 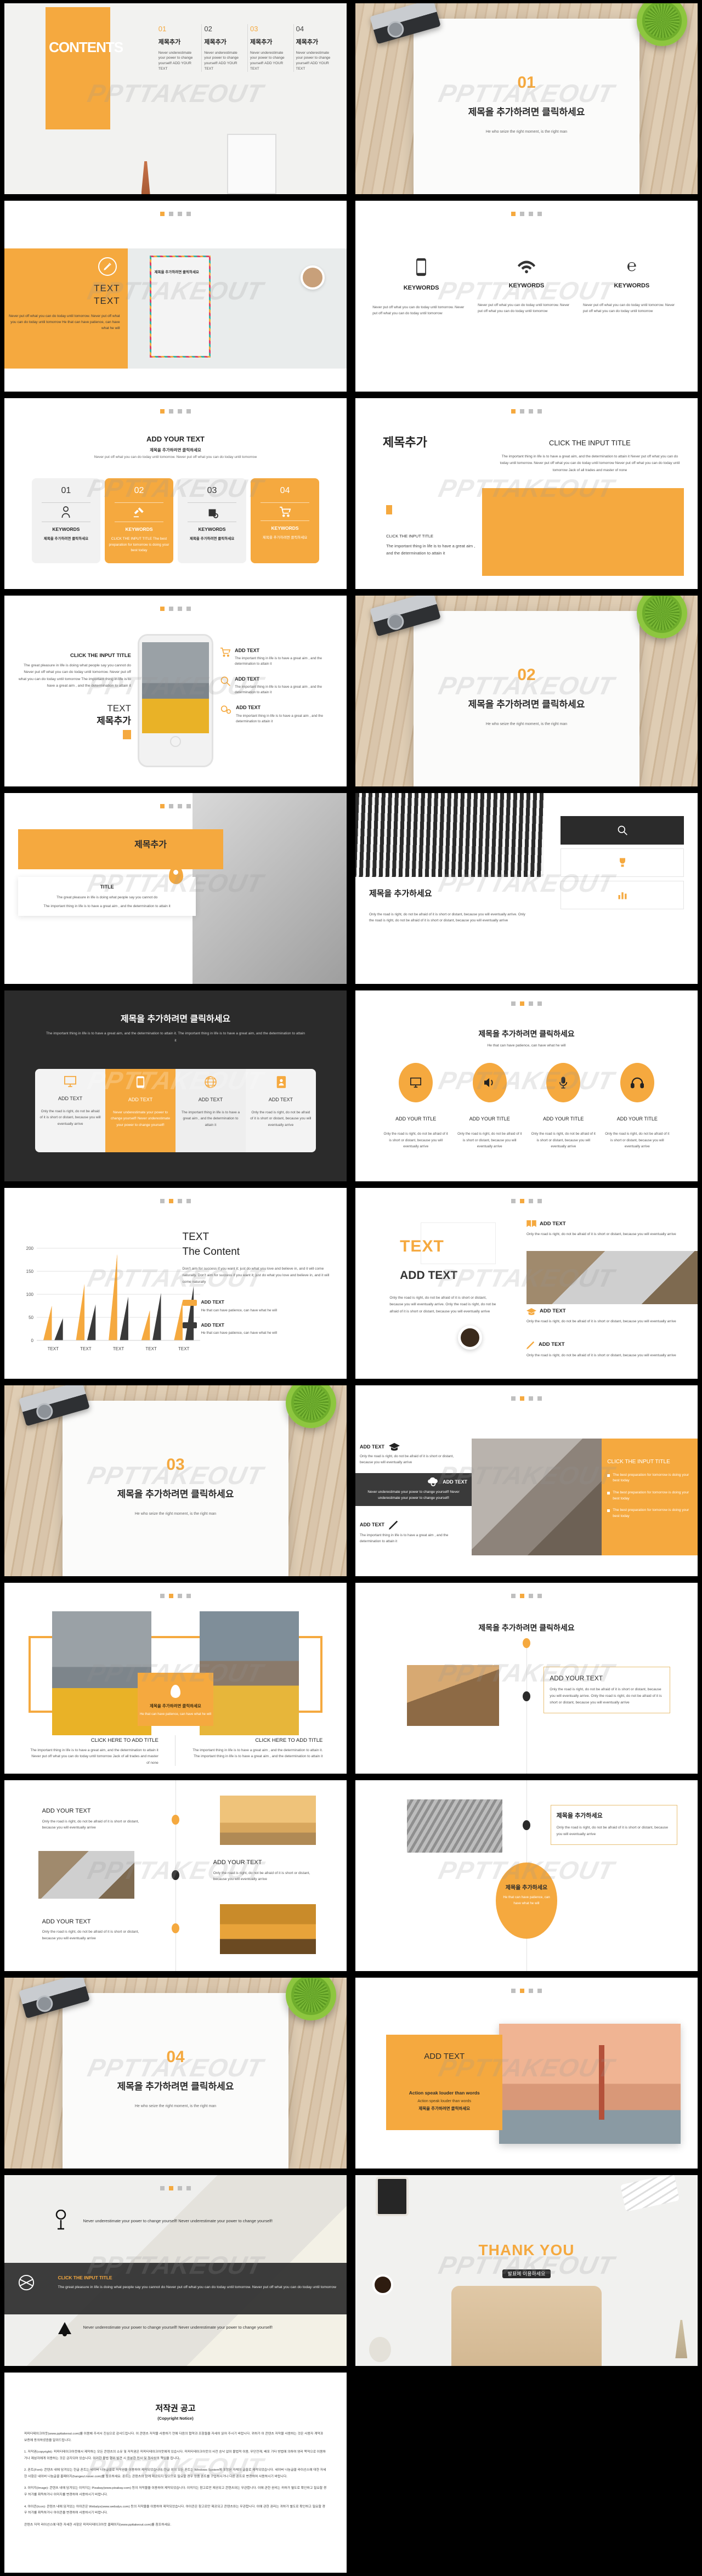 I want to click on globe-icon, so click(x=211, y=1081).